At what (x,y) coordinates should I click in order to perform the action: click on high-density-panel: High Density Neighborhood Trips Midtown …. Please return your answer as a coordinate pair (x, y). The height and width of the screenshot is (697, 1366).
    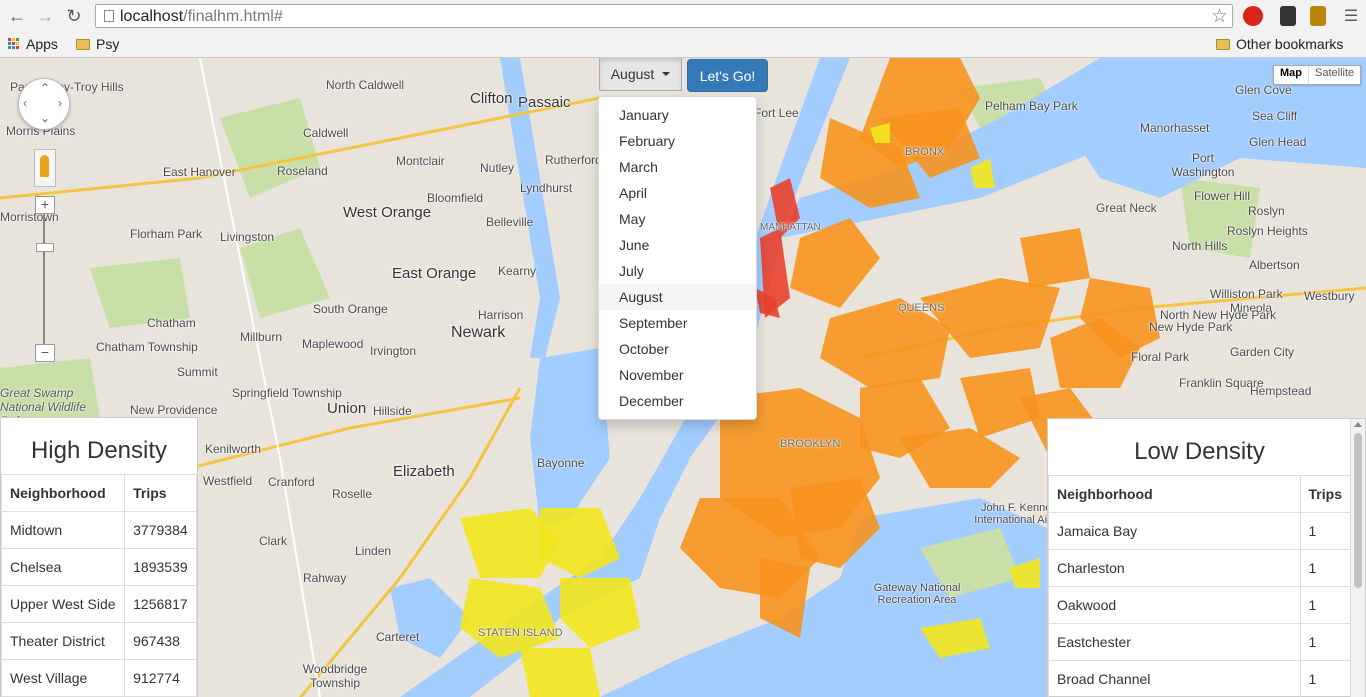
    Looking at the image, I should click on (99, 557).